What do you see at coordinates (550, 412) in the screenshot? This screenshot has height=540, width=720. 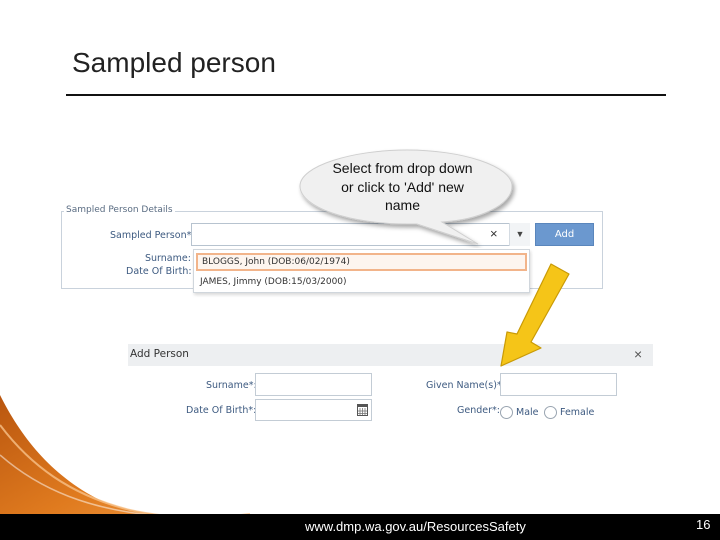 I see `gender-female-radio` at bounding box center [550, 412].